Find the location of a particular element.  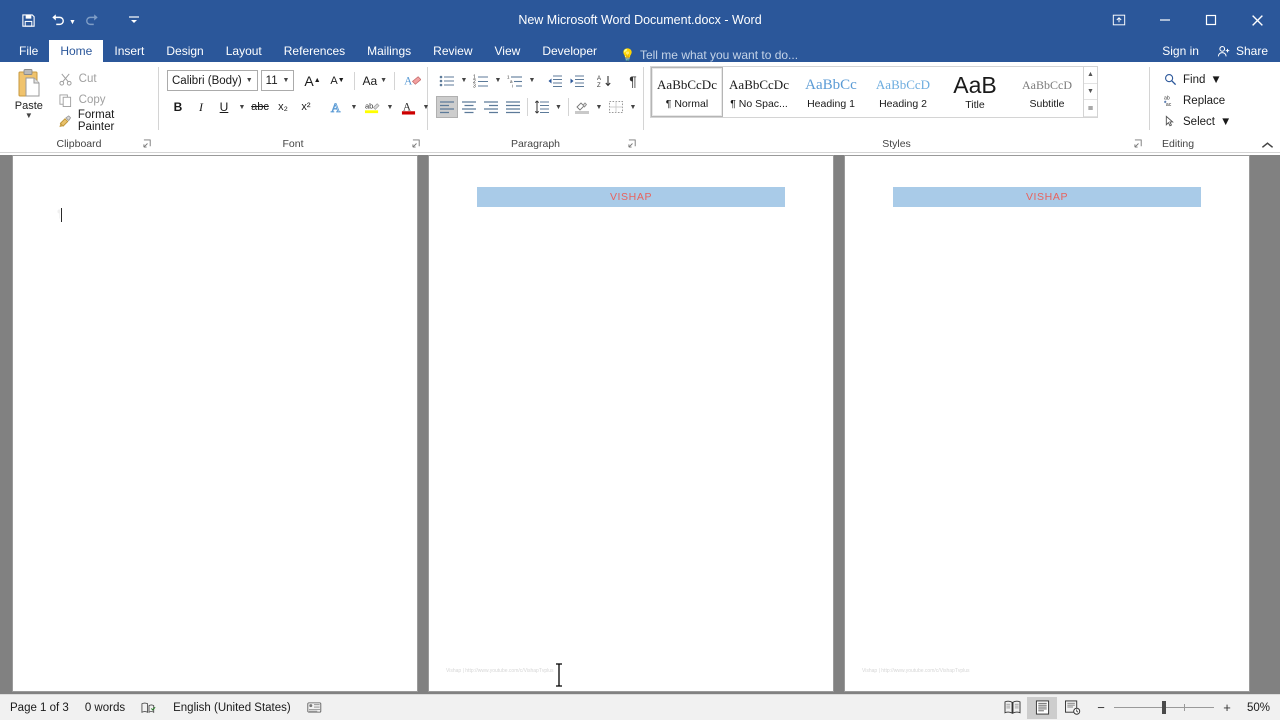

select-dropdown-icon: ▼ is located at coordinates (1225, 122).